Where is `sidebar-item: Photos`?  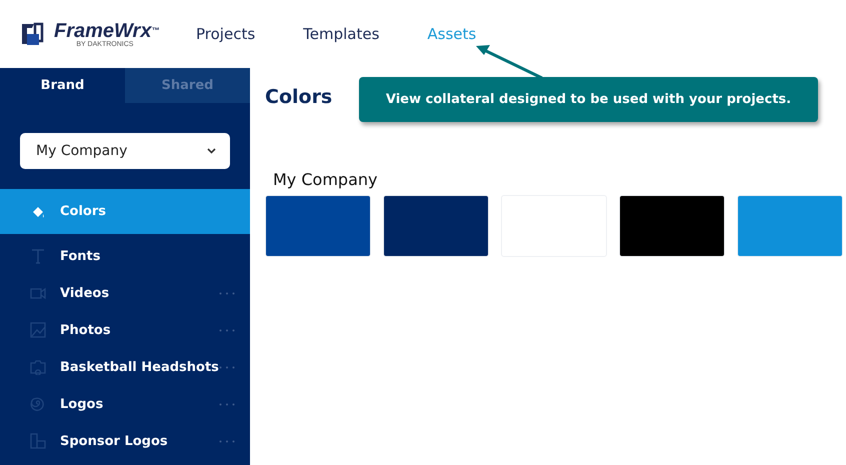 sidebar-item: Photos is located at coordinates (125, 330).